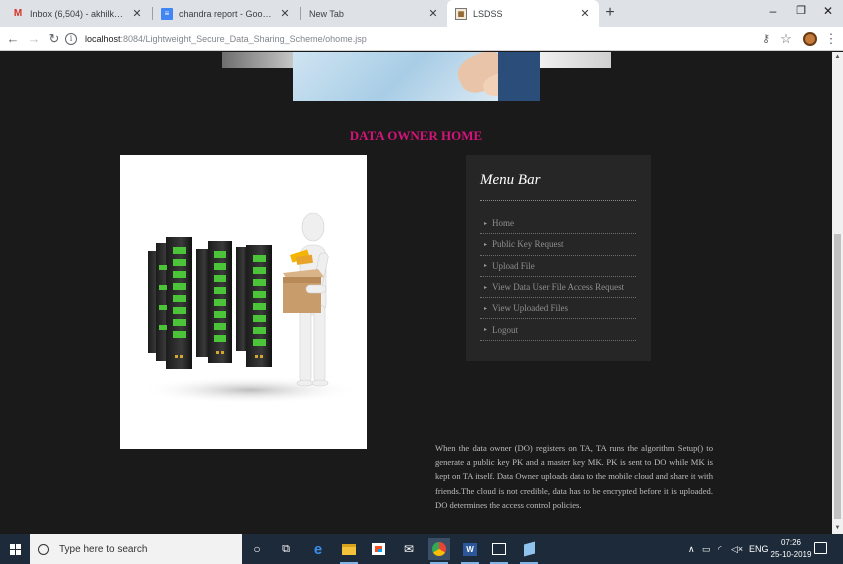 The height and width of the screenshot is (564, 843). Describe the element at coordinates (791, 554) in the screenshot. I see `clock-date: 25-10-2019` at that location.